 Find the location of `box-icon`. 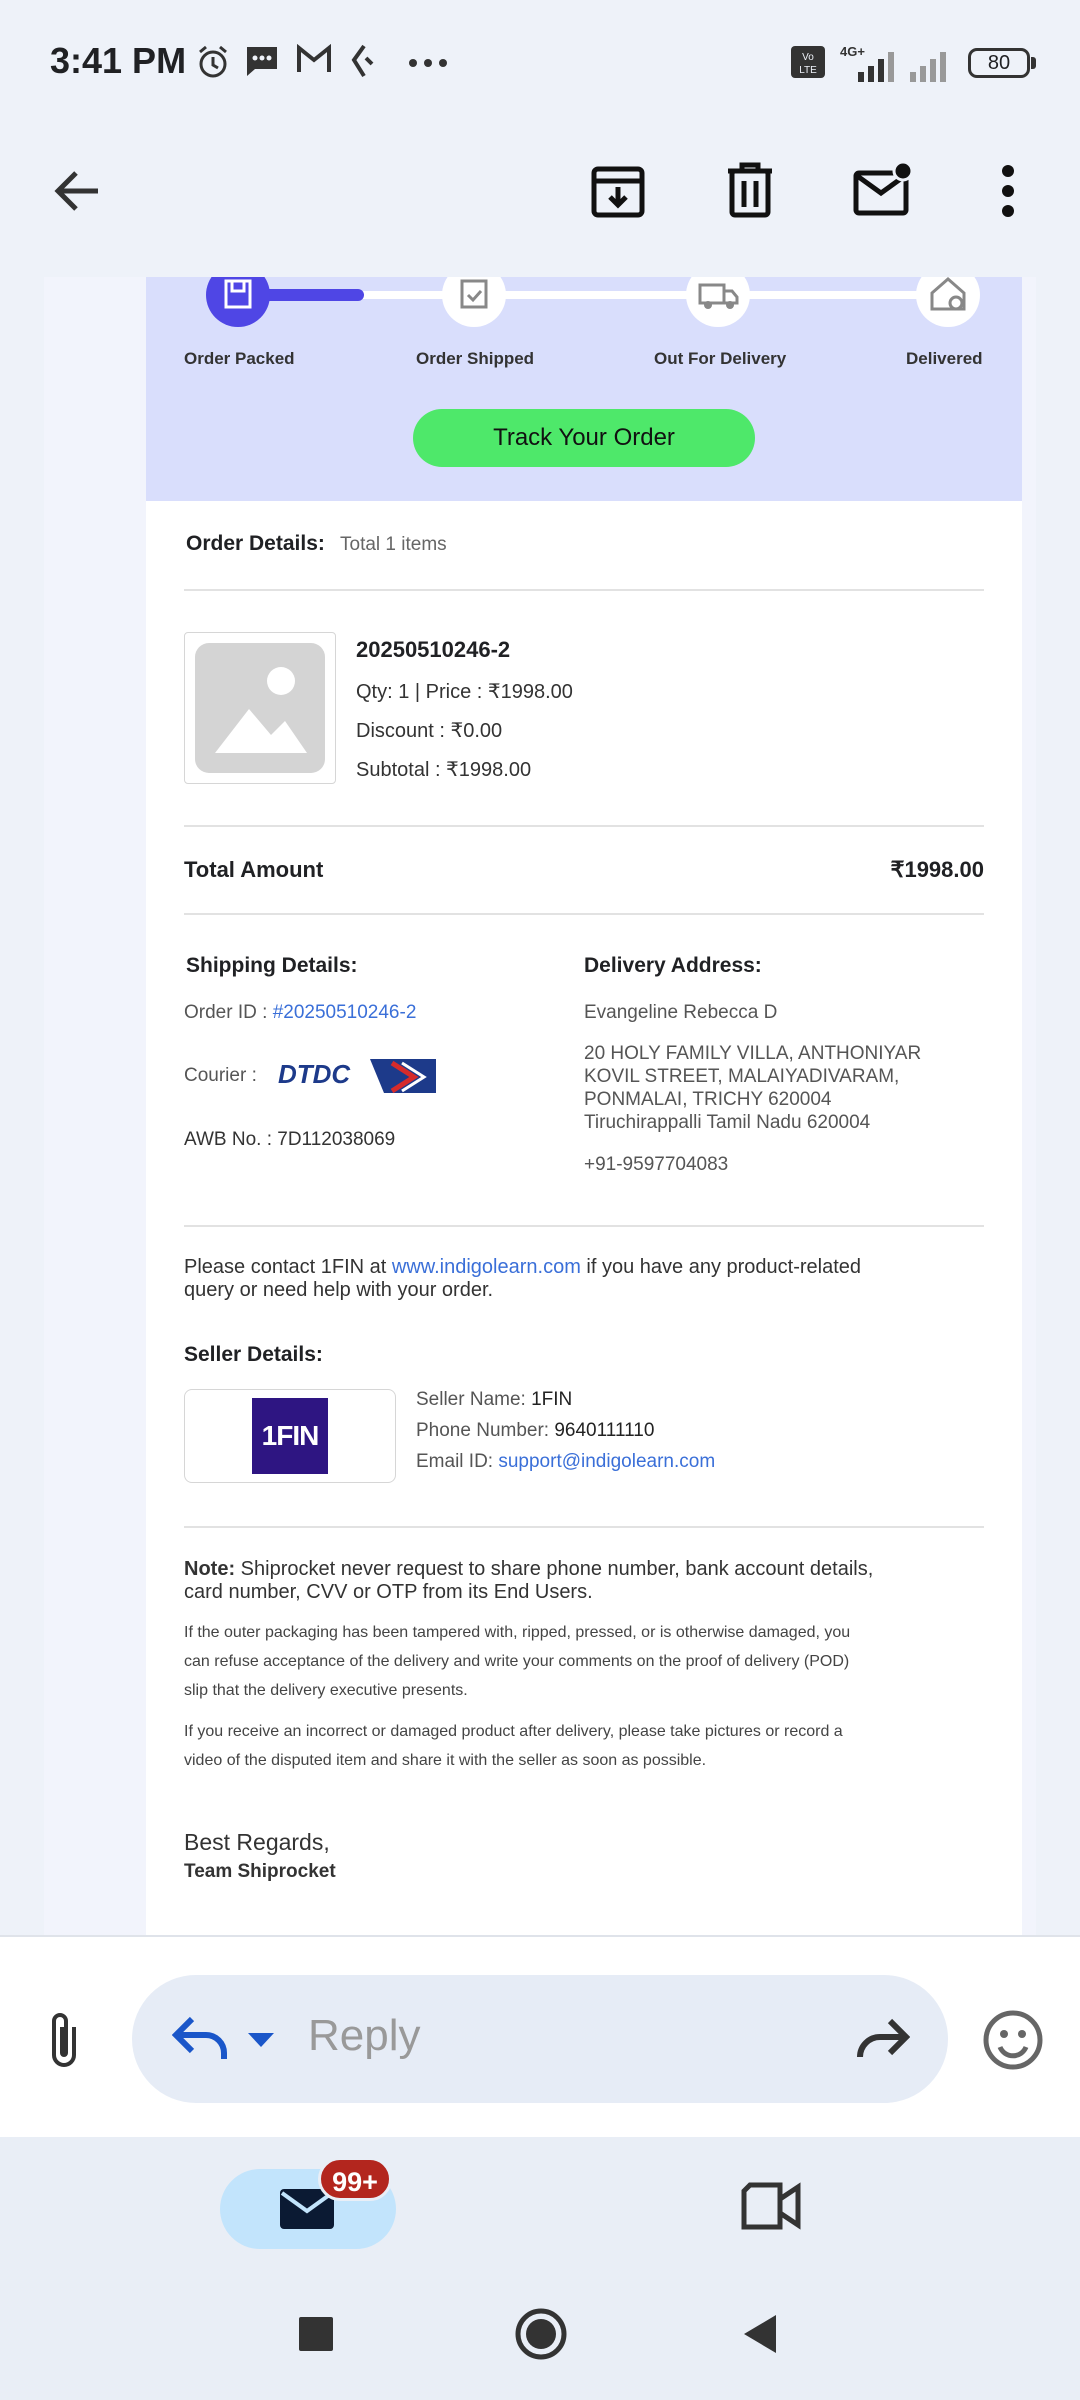

box-icon is located at coordinates (238, 294).